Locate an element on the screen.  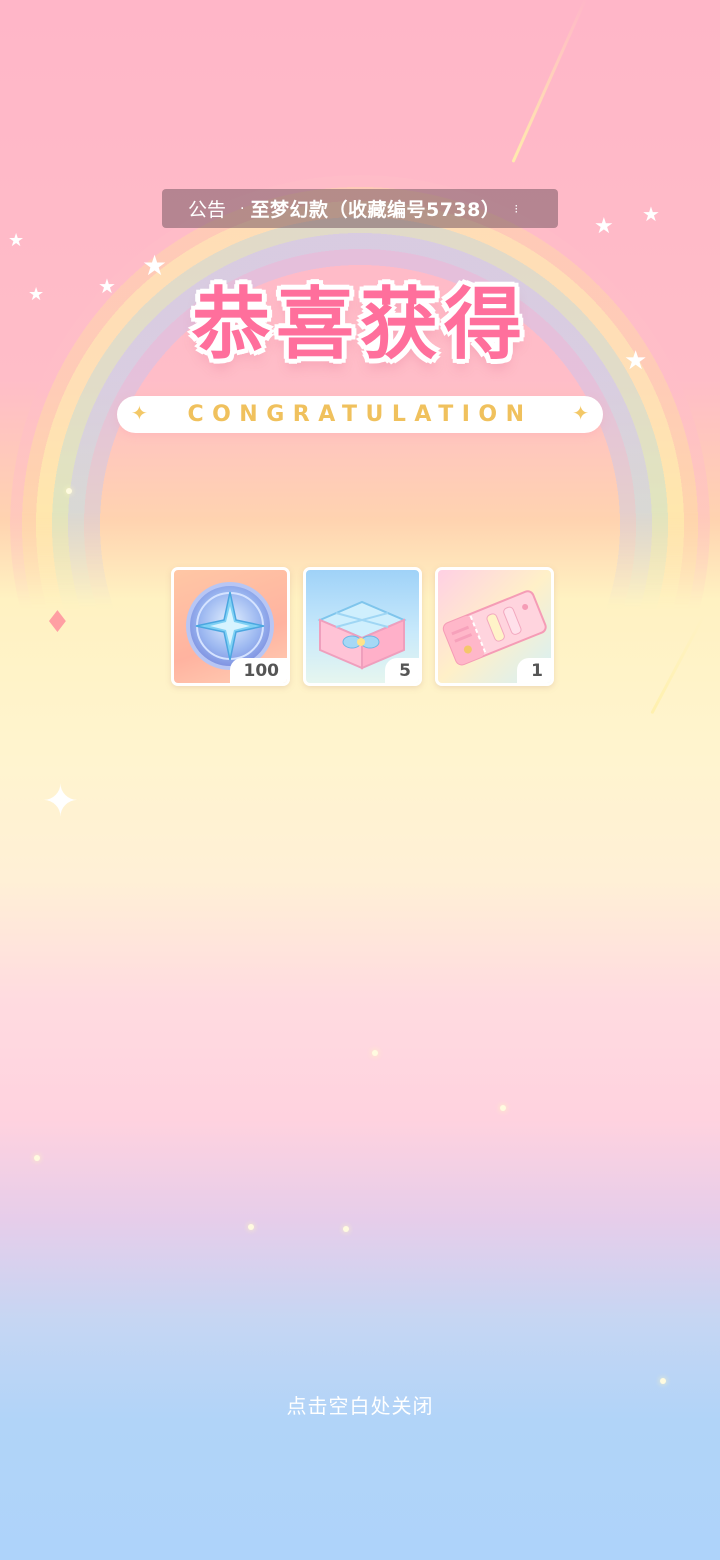
meteor-decoration is located at coordinates (549, 81).